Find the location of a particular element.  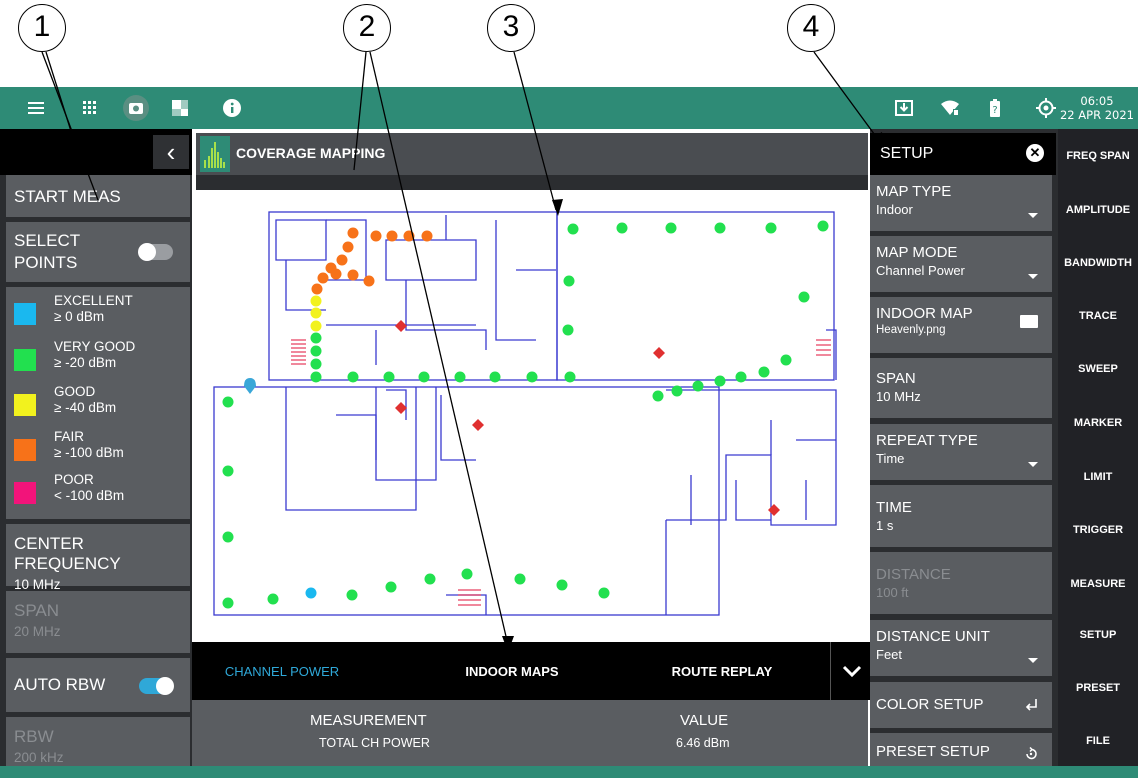

setup-title: SETUP is located at coordinates (907, 153).